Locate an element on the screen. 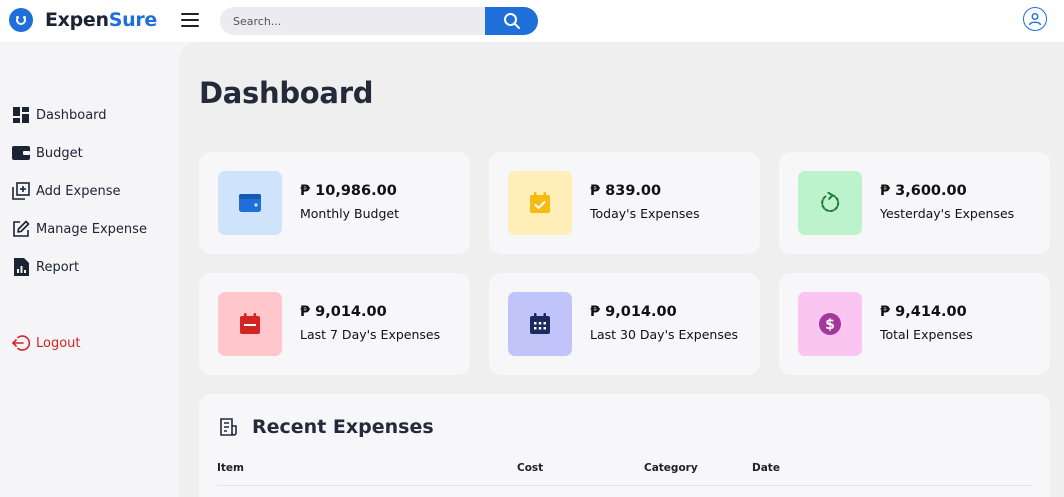 The image size is (1064, 497). sidebar-item-label: Dashboard is located at coordinates (71, 115).